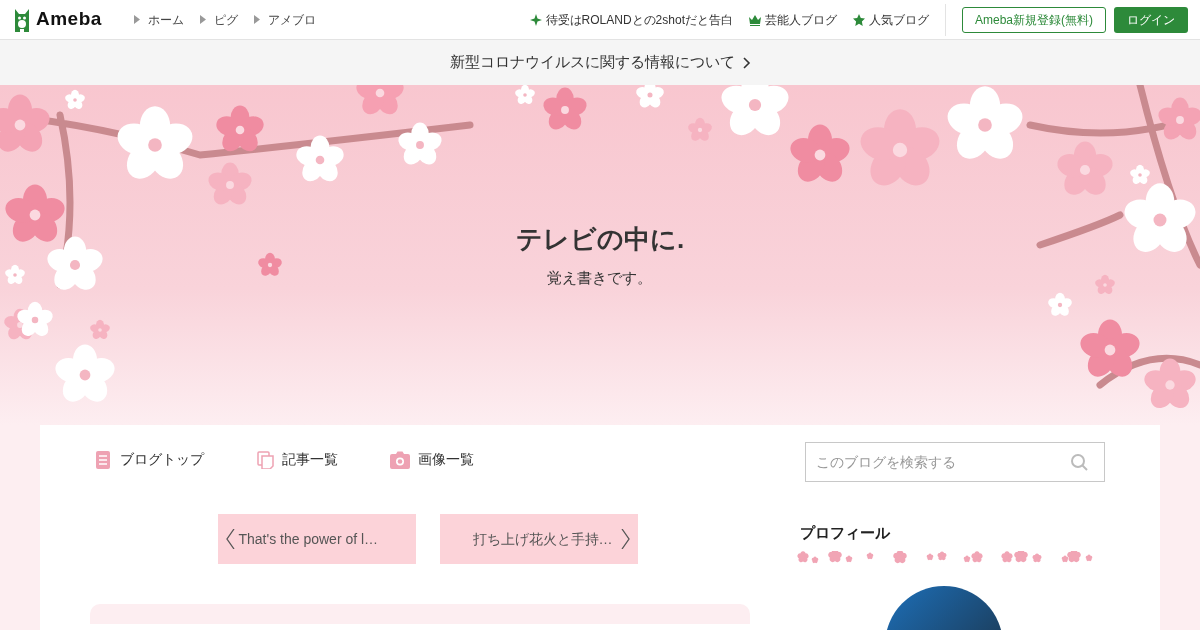 This screenshot has width=1200, height=630. I want to click on blog-nav-link: 画像一覧, so click(446, 459).